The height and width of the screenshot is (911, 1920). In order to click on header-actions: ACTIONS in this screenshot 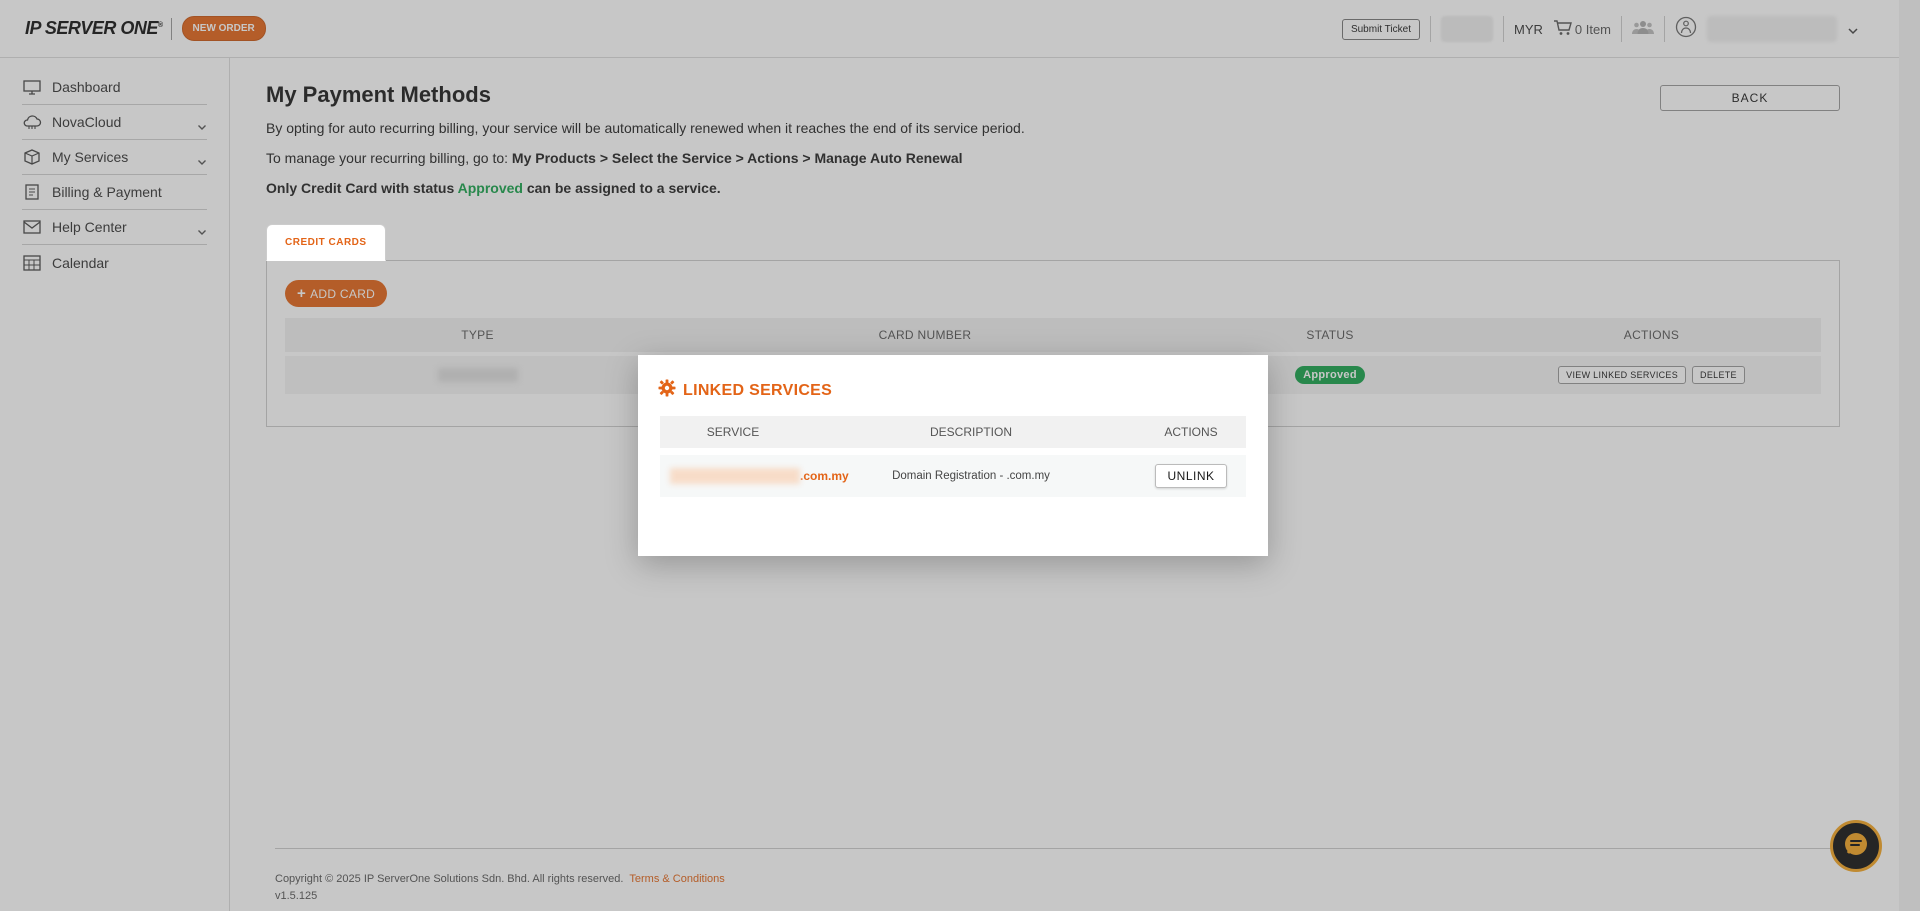, I will do `click(1191, 432)`.